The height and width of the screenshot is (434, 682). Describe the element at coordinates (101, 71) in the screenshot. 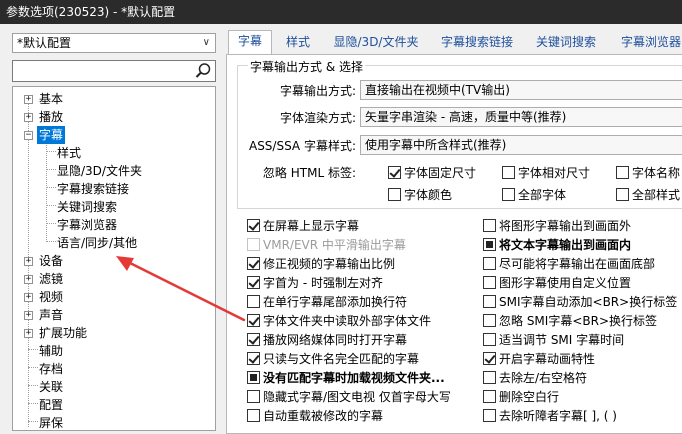

I see `search-input` at that location.